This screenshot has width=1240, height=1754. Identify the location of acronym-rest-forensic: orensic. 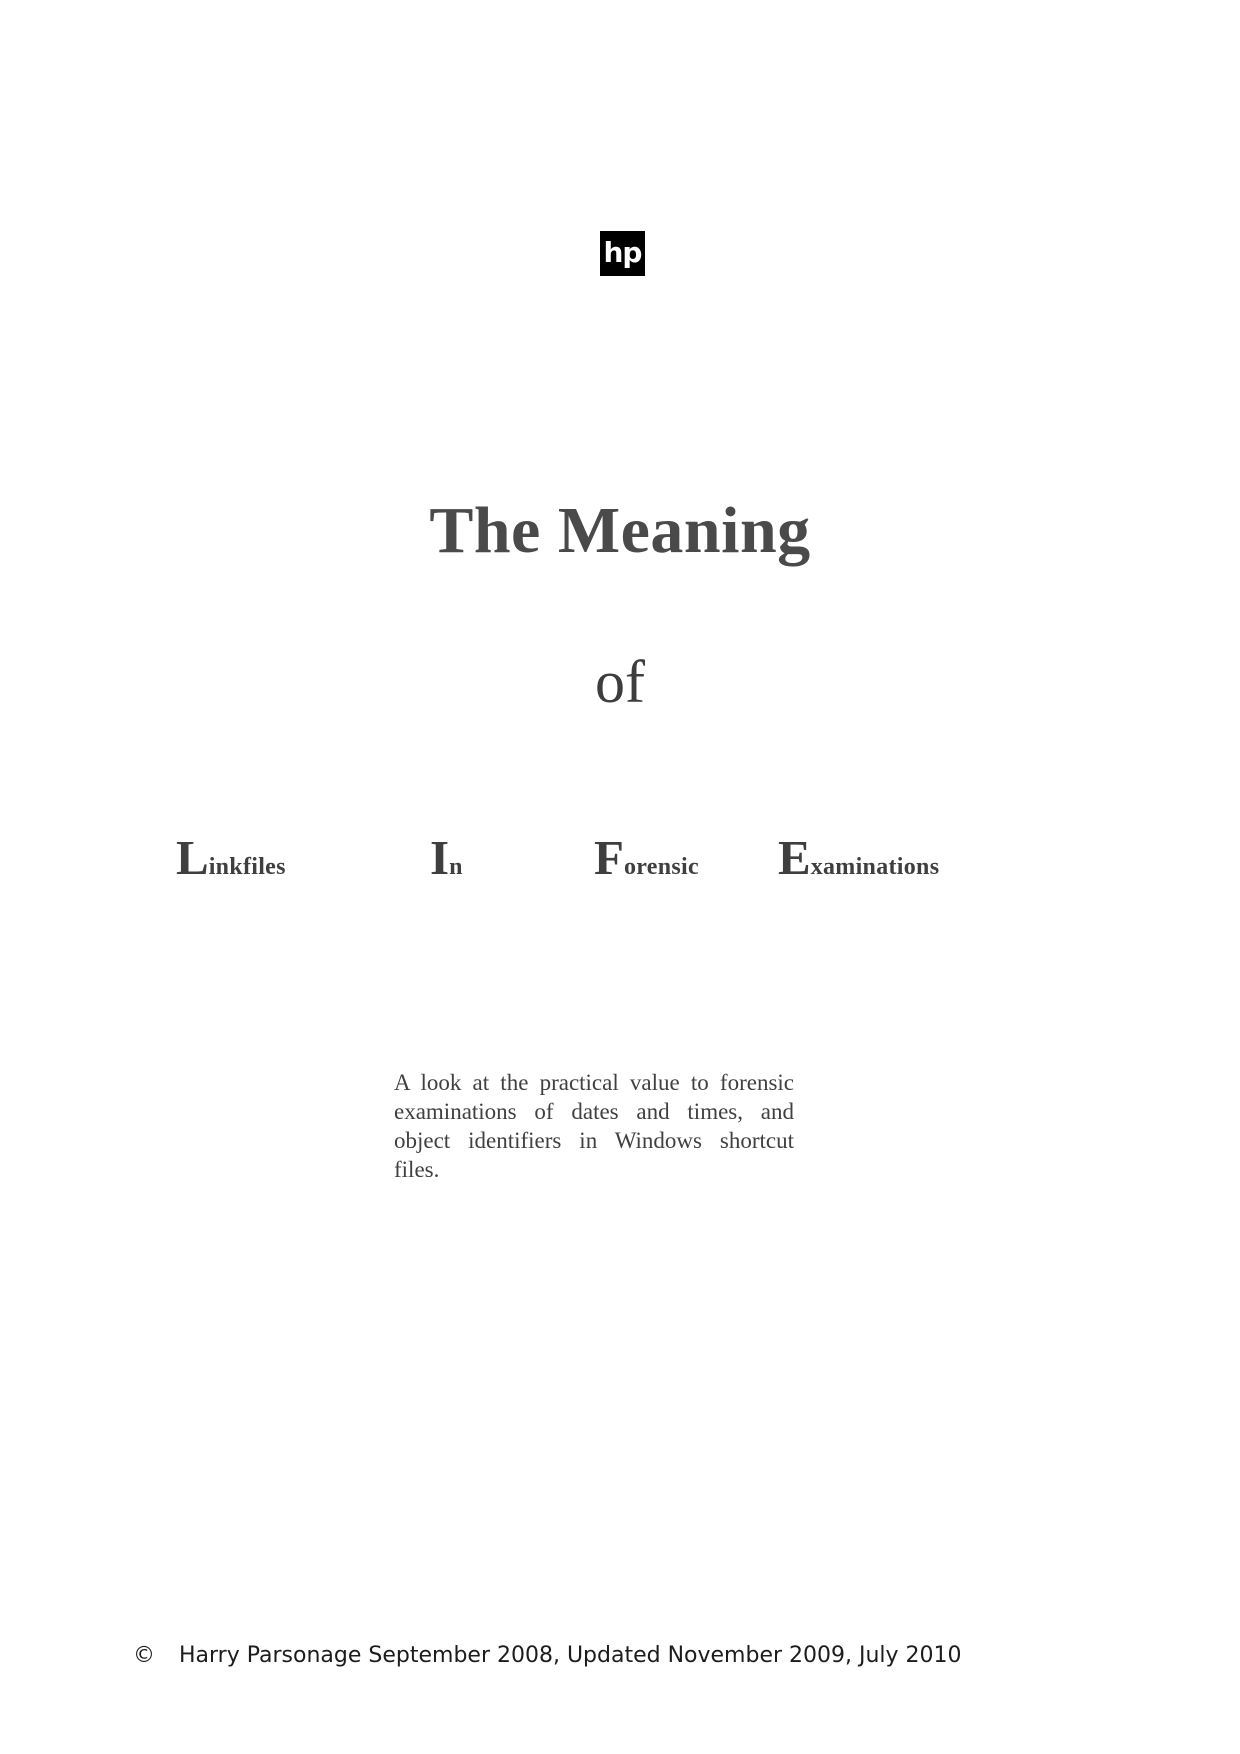
(661, 867).